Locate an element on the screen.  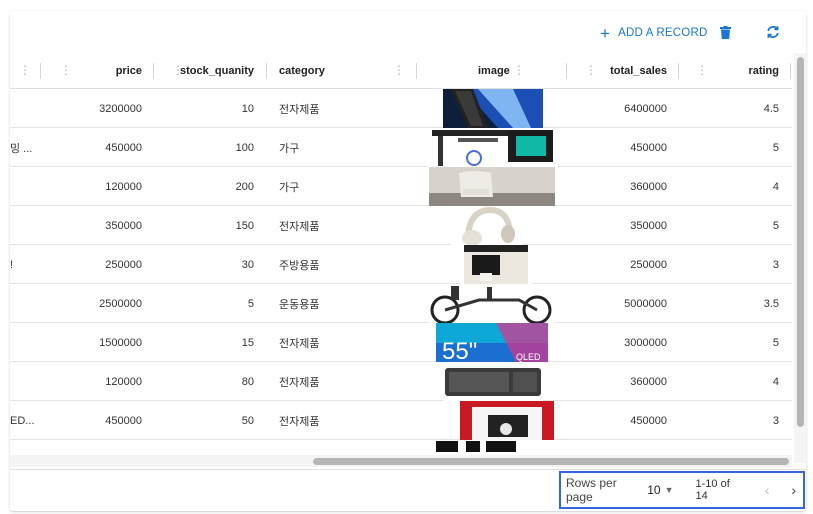
header-stock: stock_quanity is located at coordinates (216, 71).